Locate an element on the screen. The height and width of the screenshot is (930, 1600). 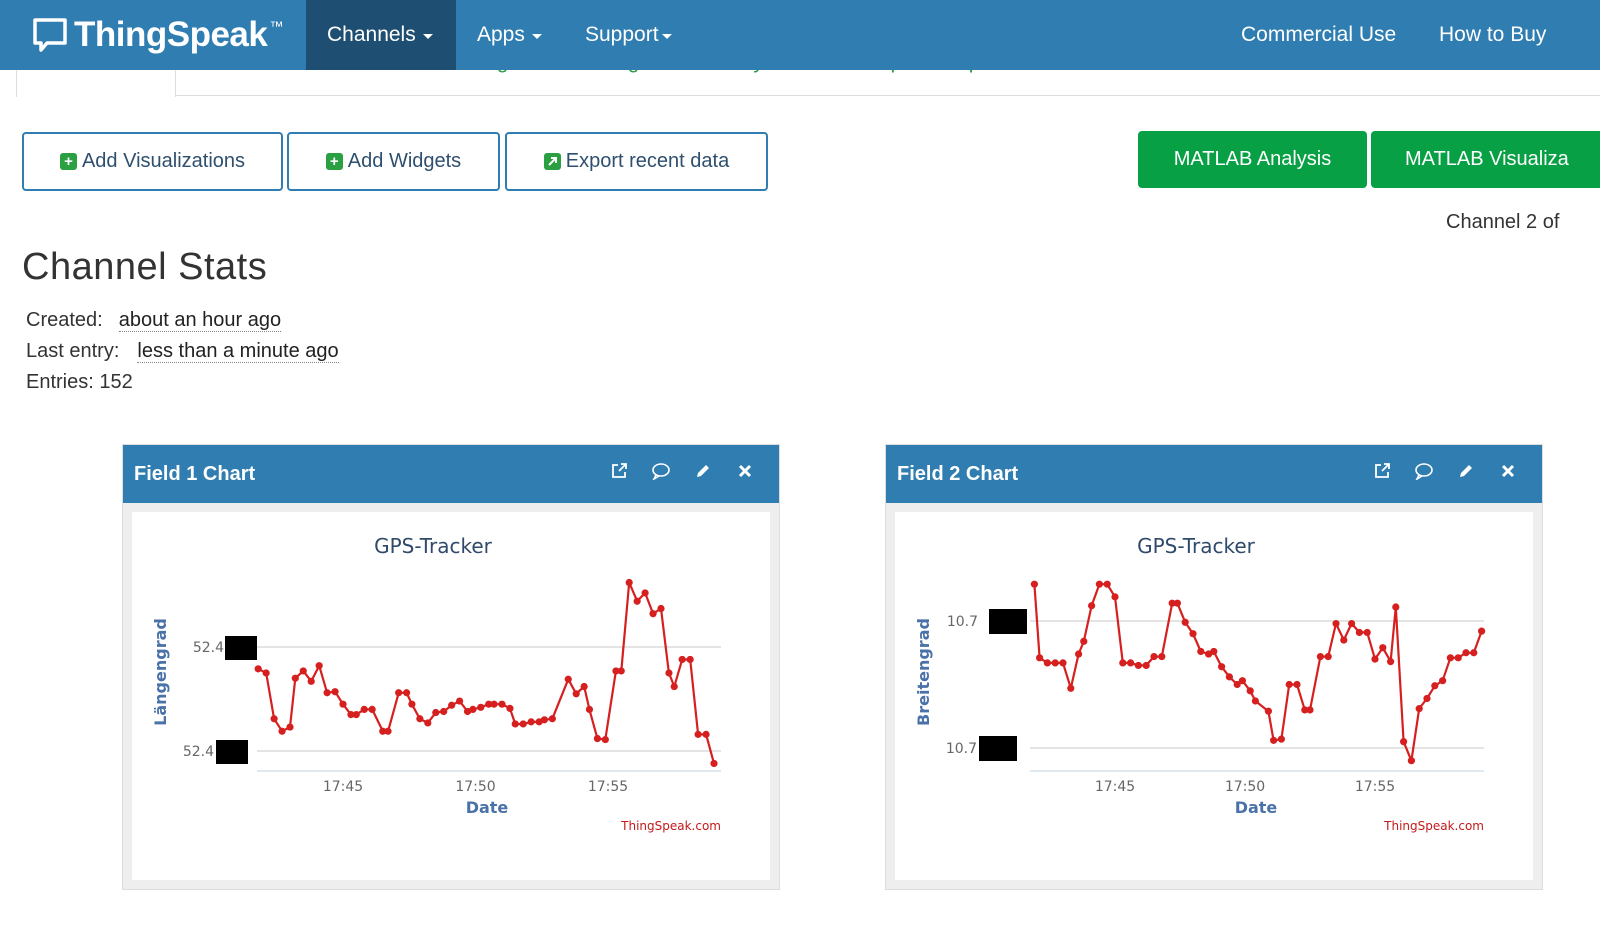
last-entry-value: less than a minute ago is located at coordinates (238, 351).